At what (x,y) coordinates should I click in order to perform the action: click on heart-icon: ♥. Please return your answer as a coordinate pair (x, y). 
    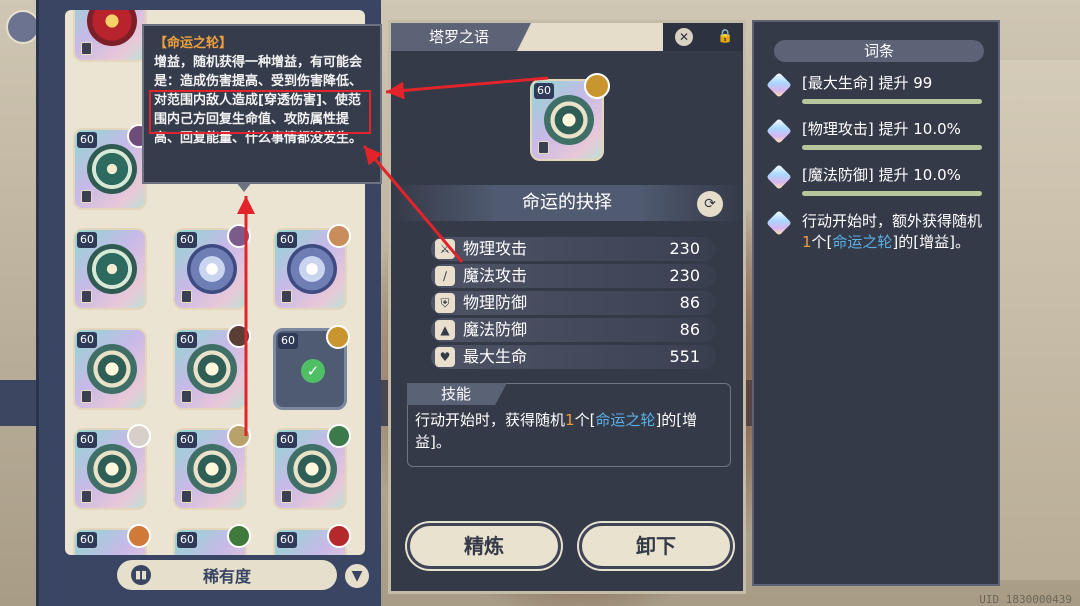
    Looking at the image, I should click on (445, 357).